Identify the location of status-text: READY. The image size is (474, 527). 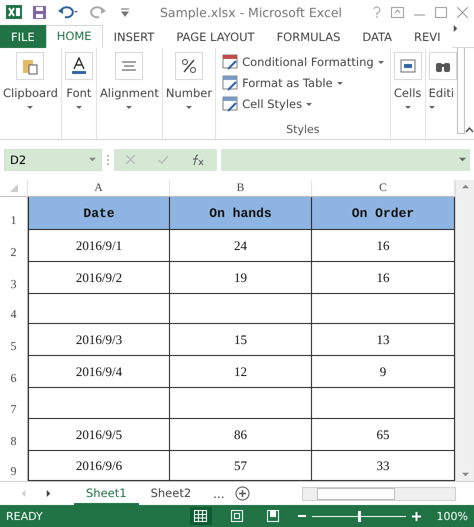
(25, 516).